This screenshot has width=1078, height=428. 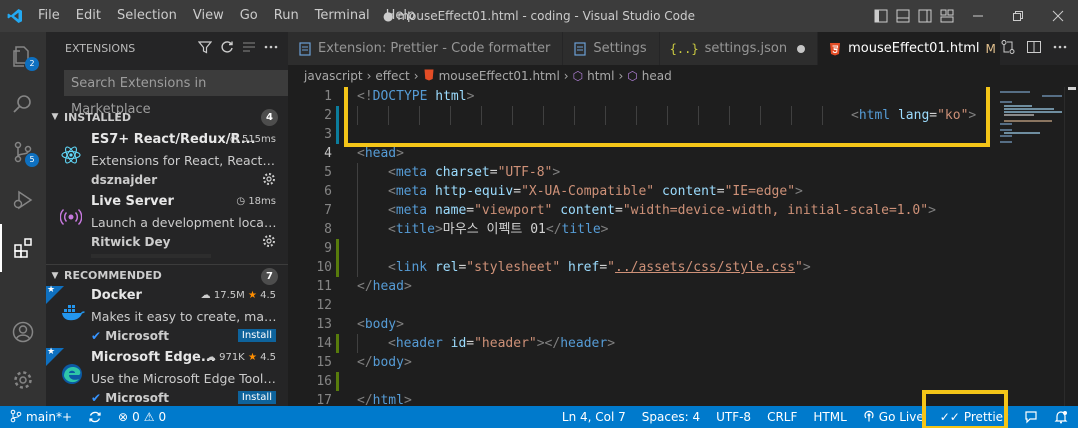 What do you see at coordinates (733, 417) in the screenshot?
I see `encoding-indicator: UTF-8` at bounding box center [733, 417].